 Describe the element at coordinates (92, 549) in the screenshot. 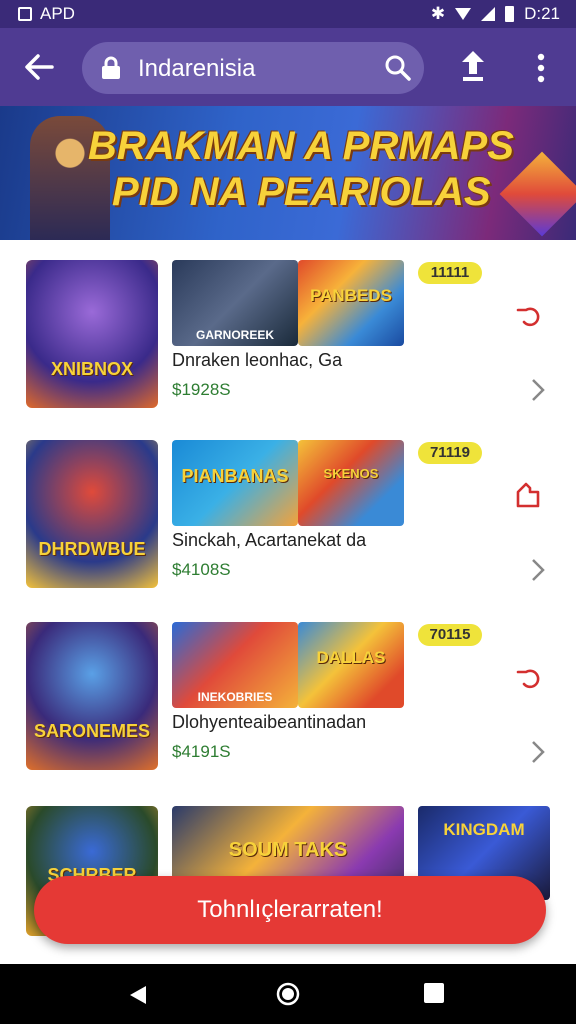

I see `thumbnail-caption: DHRDWBUE` at that location.